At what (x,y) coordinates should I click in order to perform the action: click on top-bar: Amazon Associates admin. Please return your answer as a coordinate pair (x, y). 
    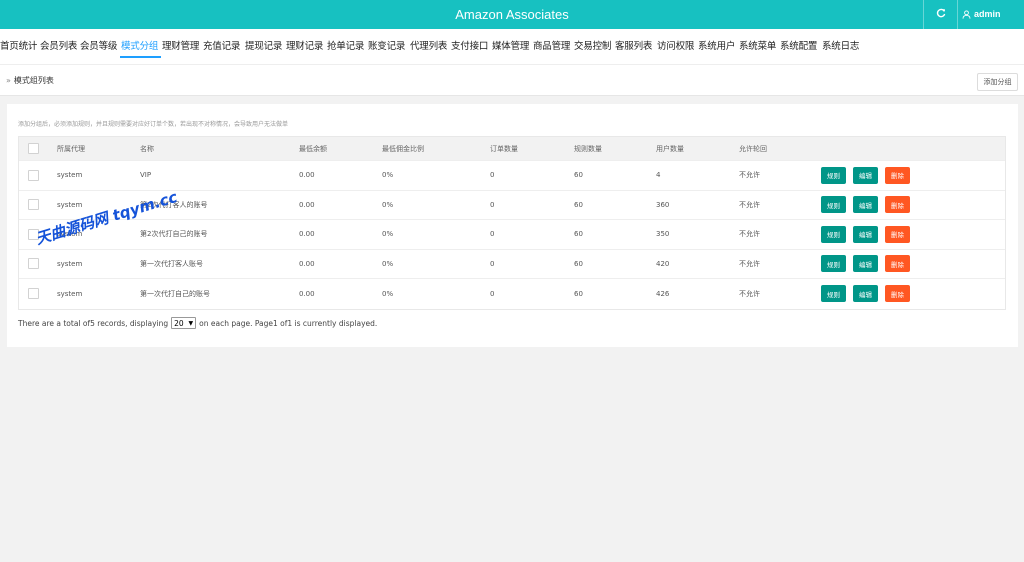
    Looking at the image, I should click on (512, 14).